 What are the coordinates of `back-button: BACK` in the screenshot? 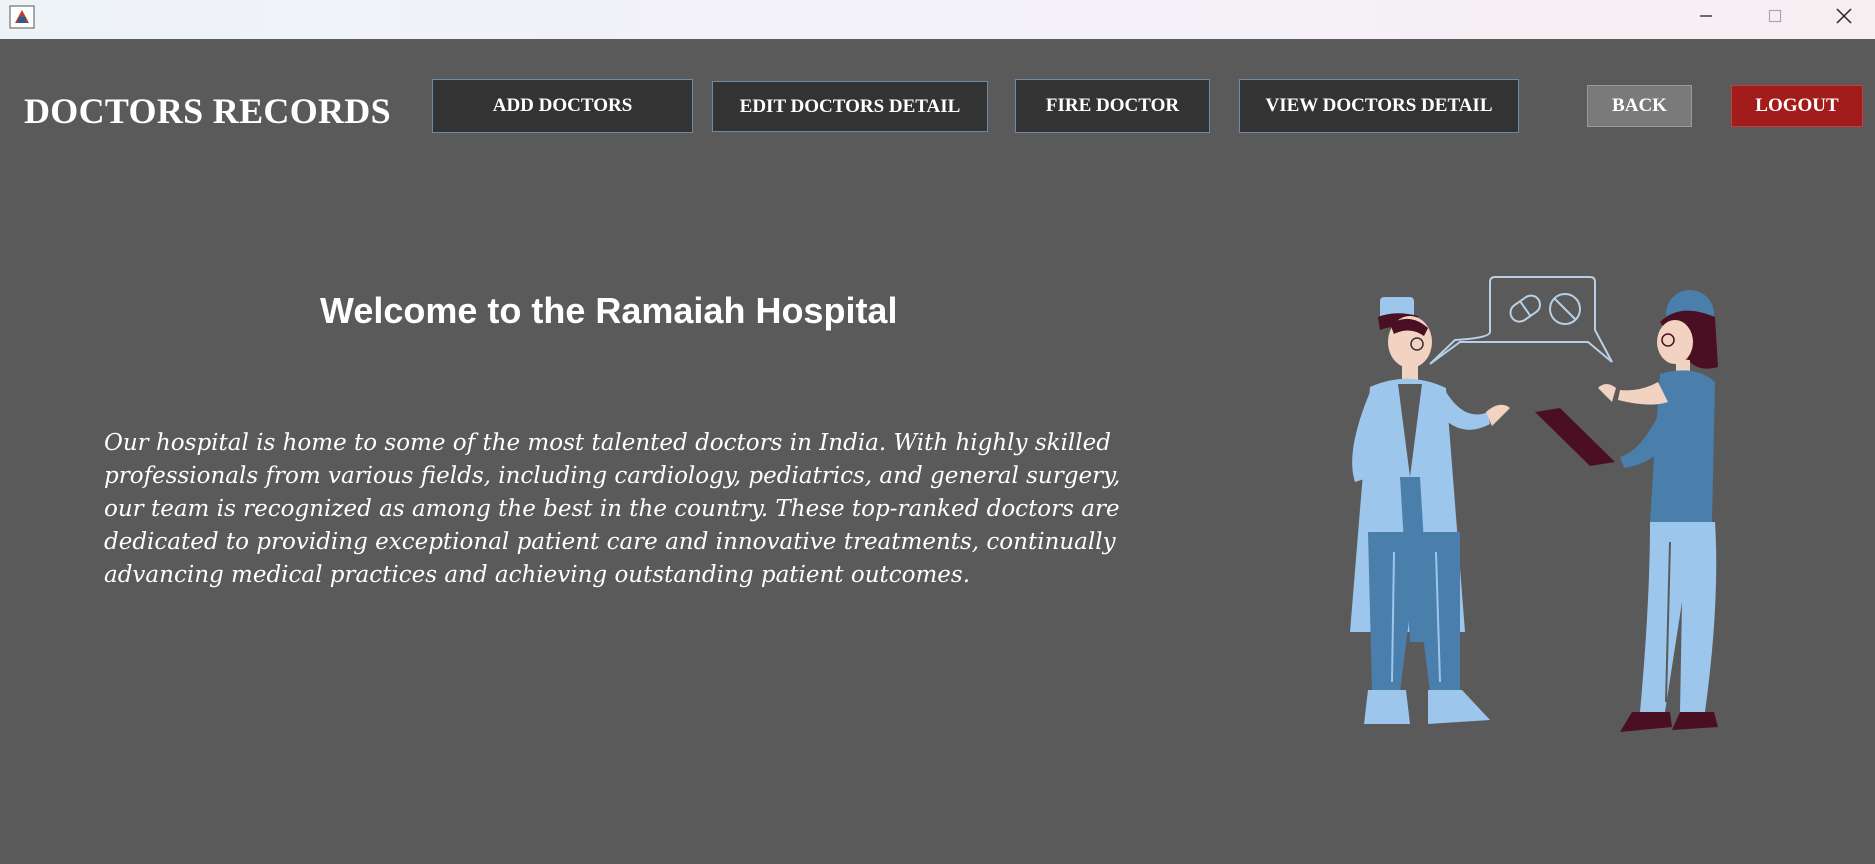 It's located at (1639, 106).